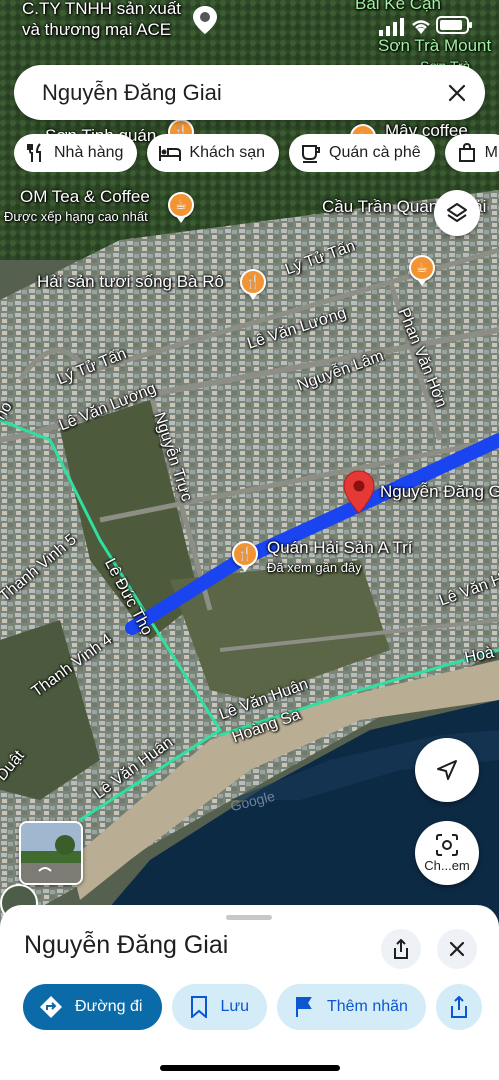 The image size is (499, 1080). Describe the element at coordinates (439, 491) in the screenshot. I see `pin-label: Nguyễn Đăng G` at that location.